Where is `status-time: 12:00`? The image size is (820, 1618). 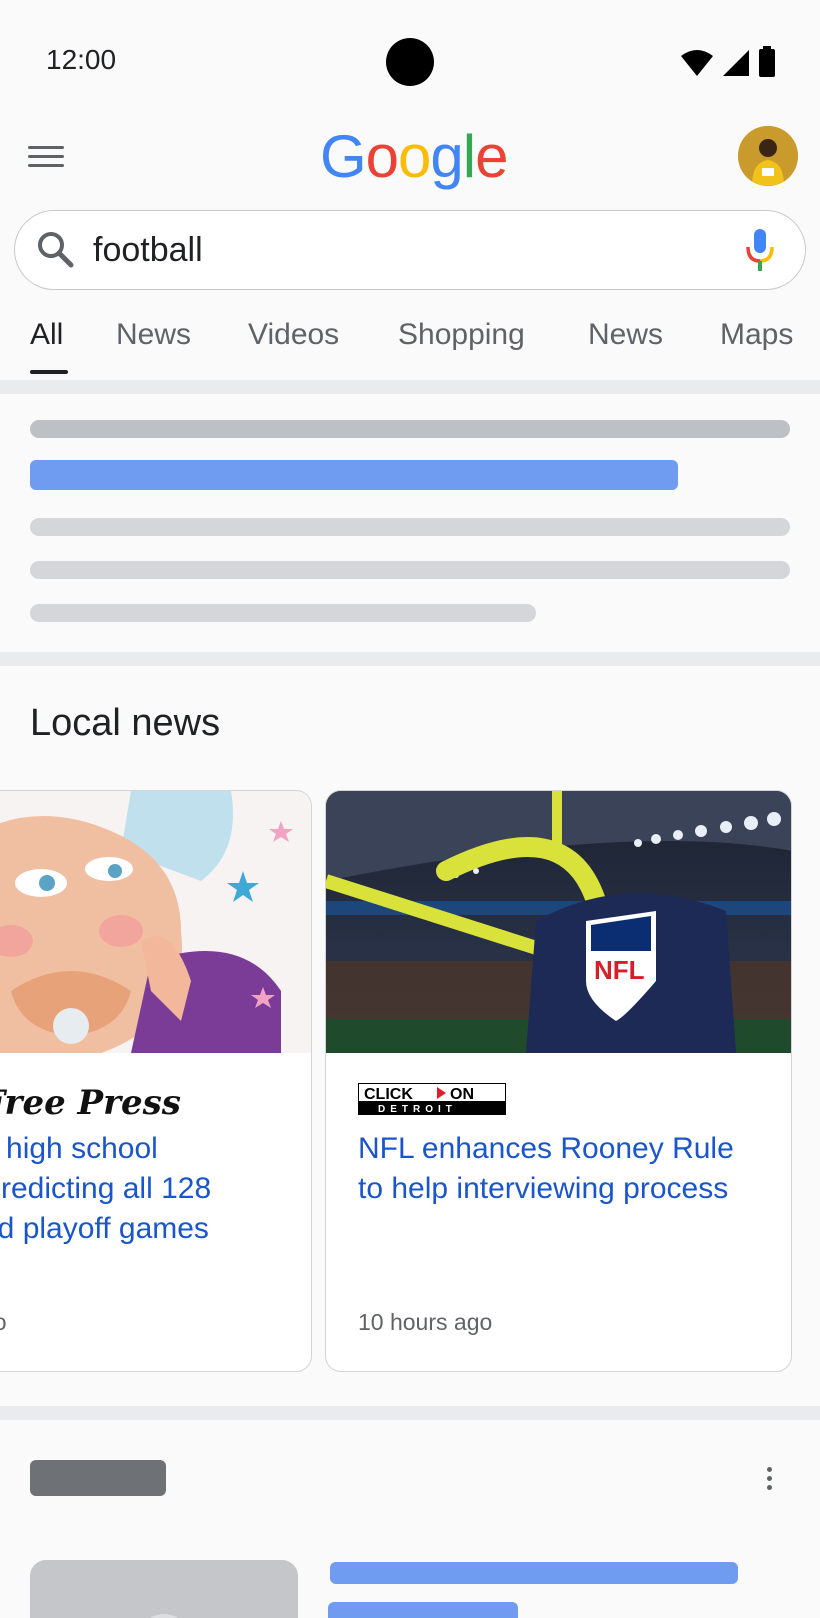
status-time: 12:00 is located at coordinates (81, 59).